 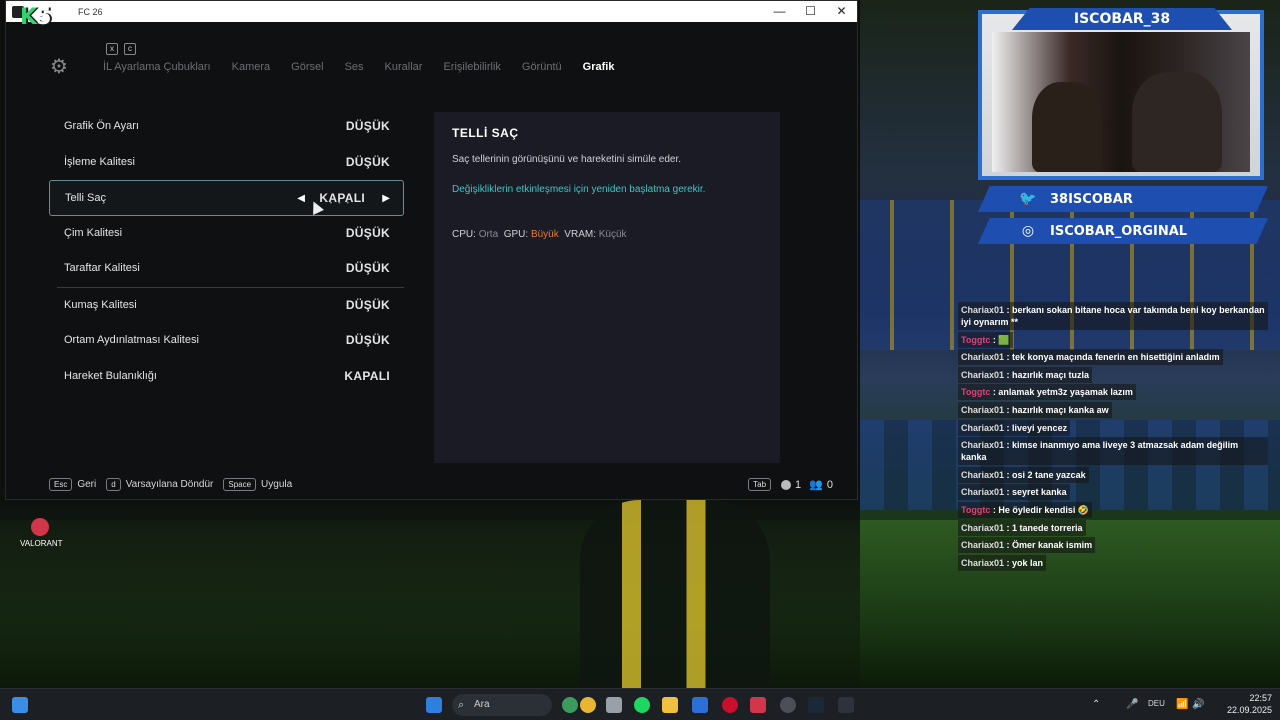 What do you see at coordinates (1260, 698) in the screenshot?
I see `time: 22:57` at bounding box center [1260, 698].